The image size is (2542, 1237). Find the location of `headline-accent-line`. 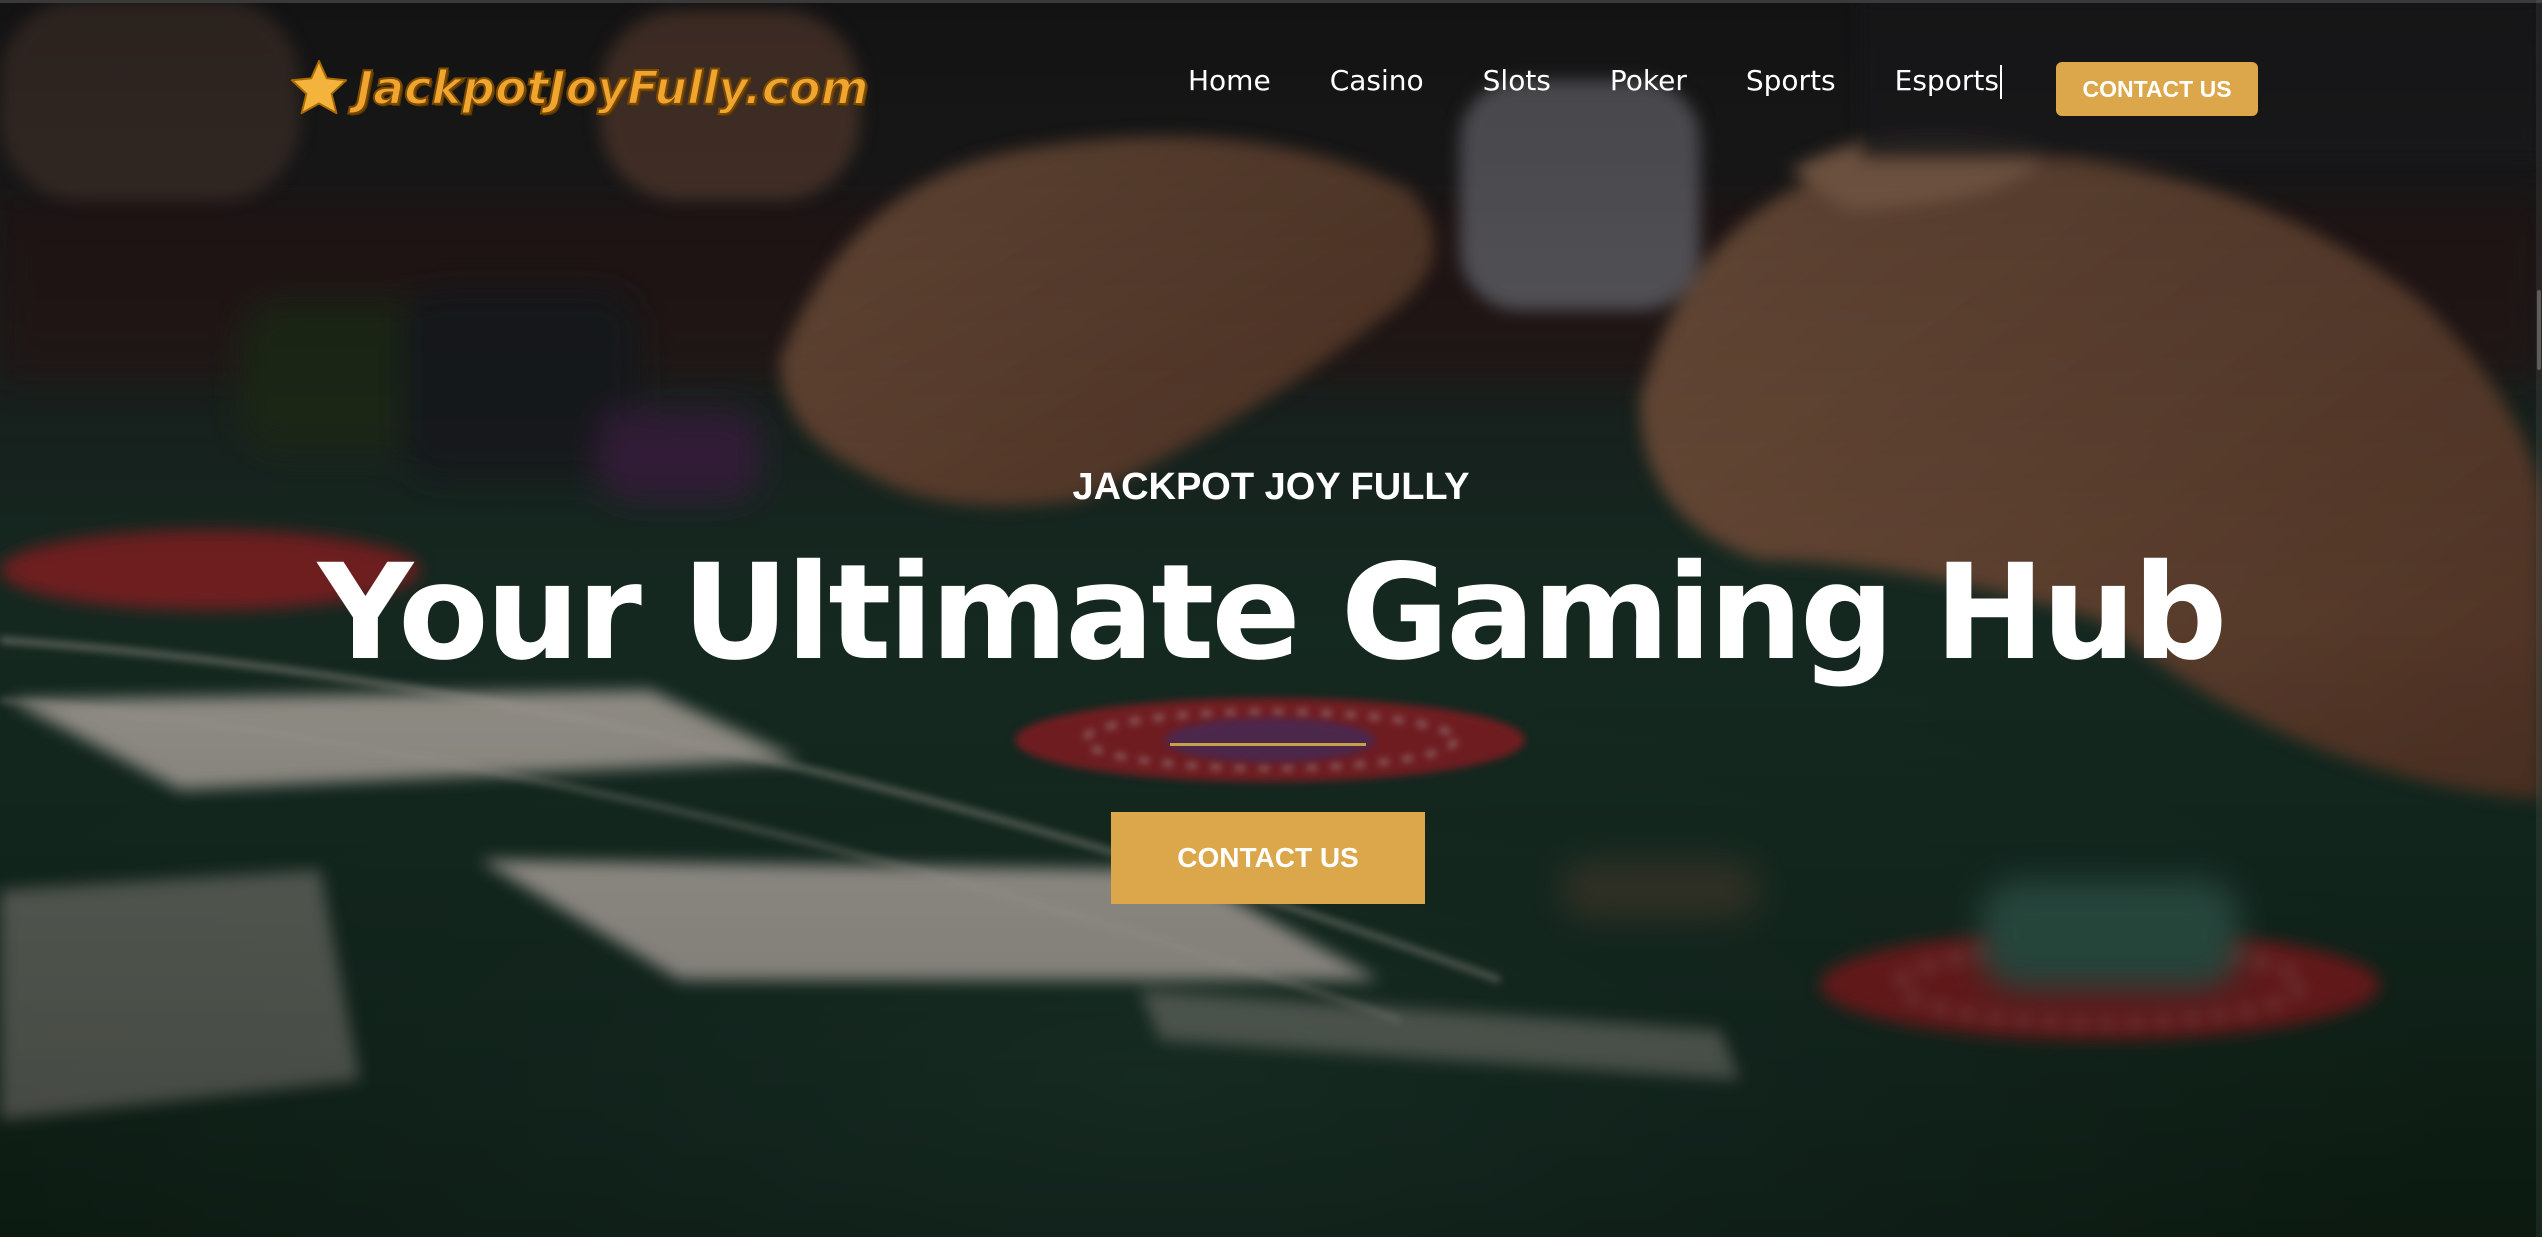

headline-accent-line is located at coordinates (1268, 744).